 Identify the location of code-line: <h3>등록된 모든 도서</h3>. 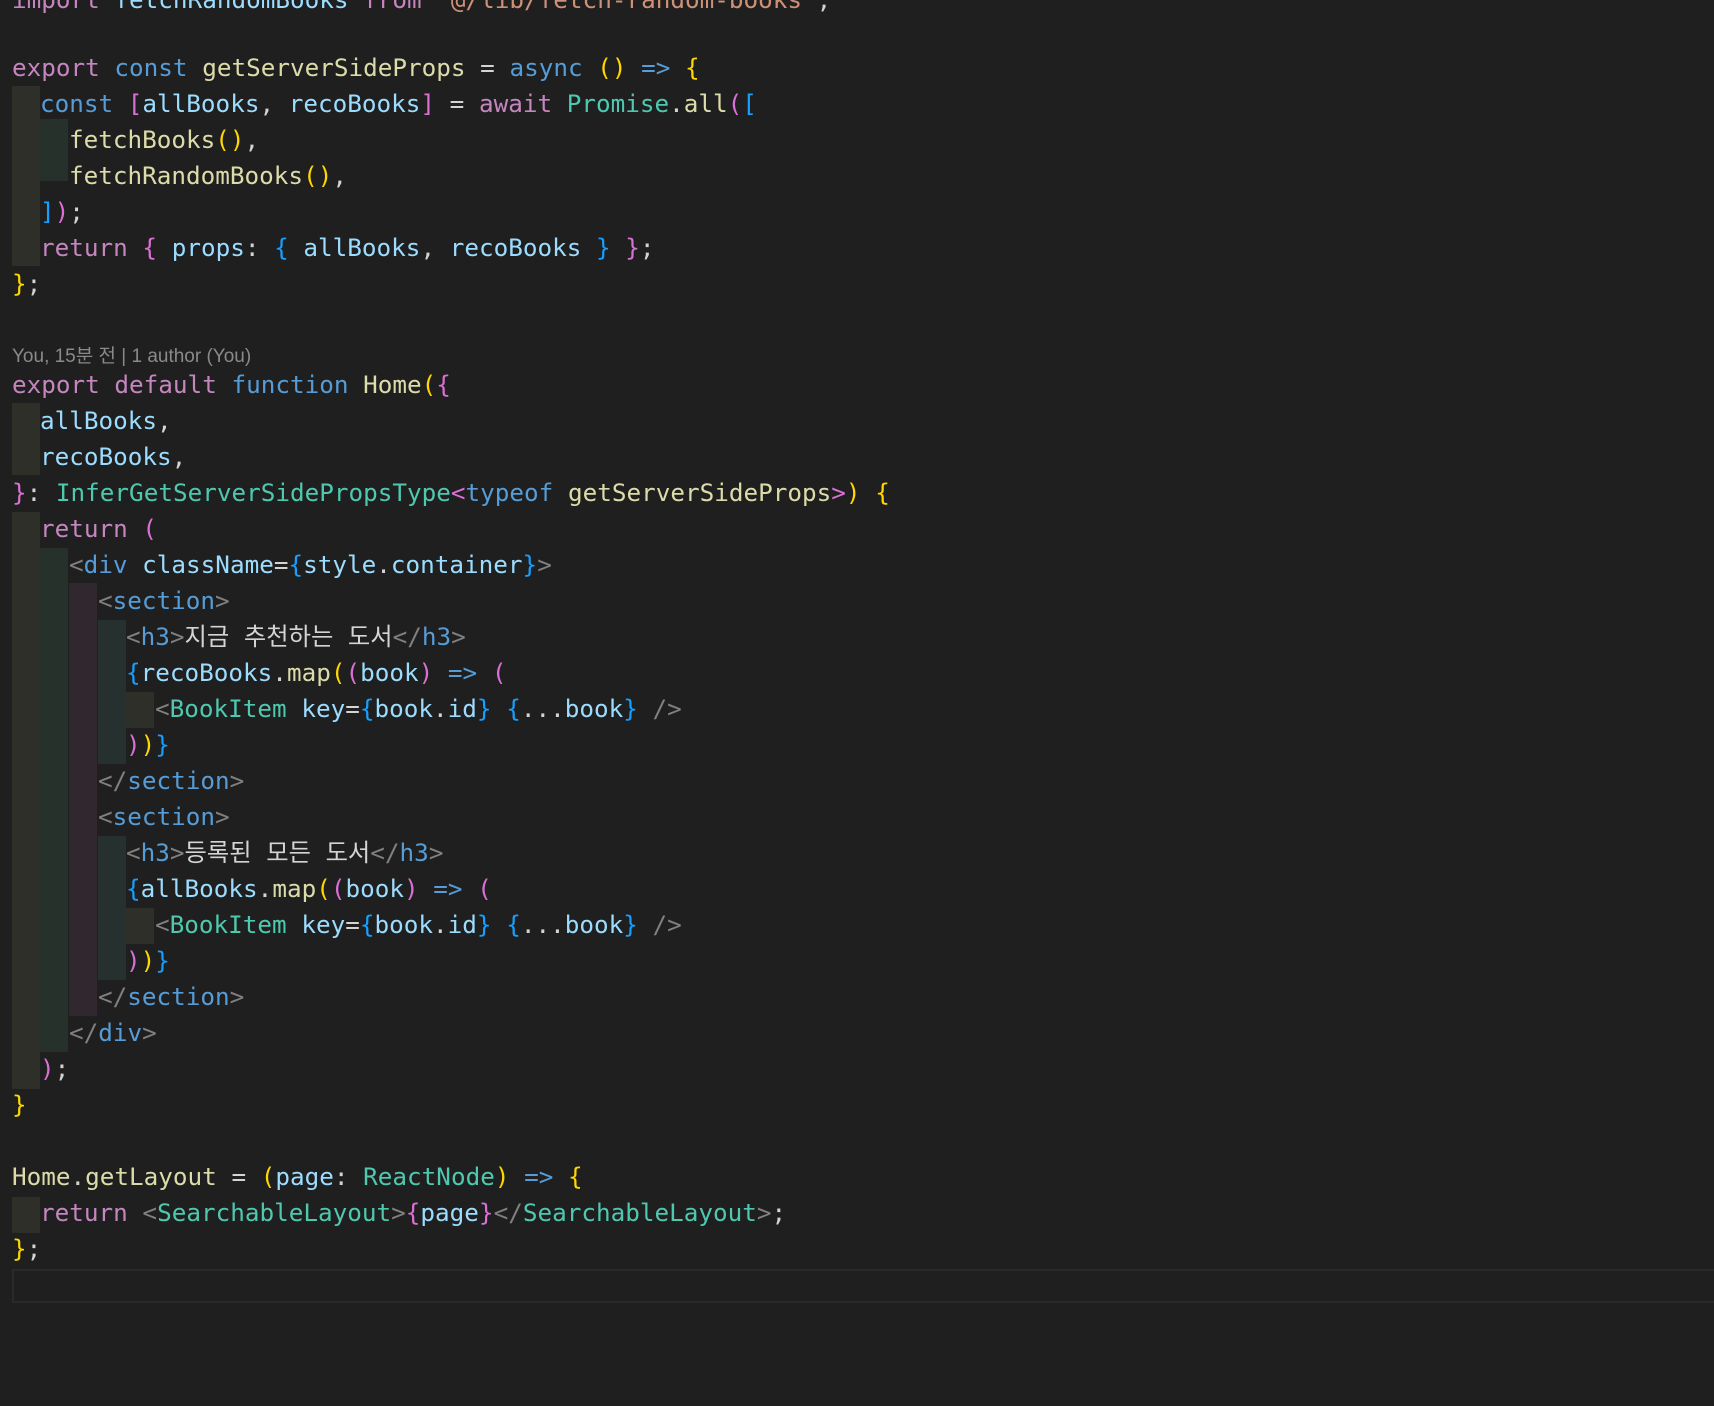
(284, 853).